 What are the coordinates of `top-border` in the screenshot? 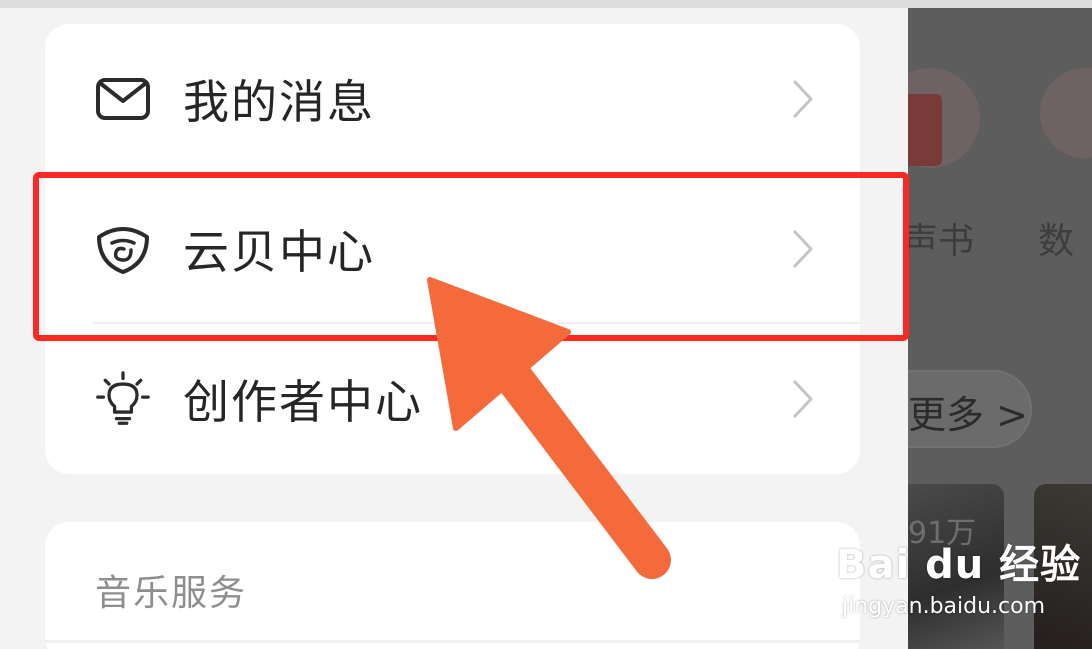 It's located at (546, 4).